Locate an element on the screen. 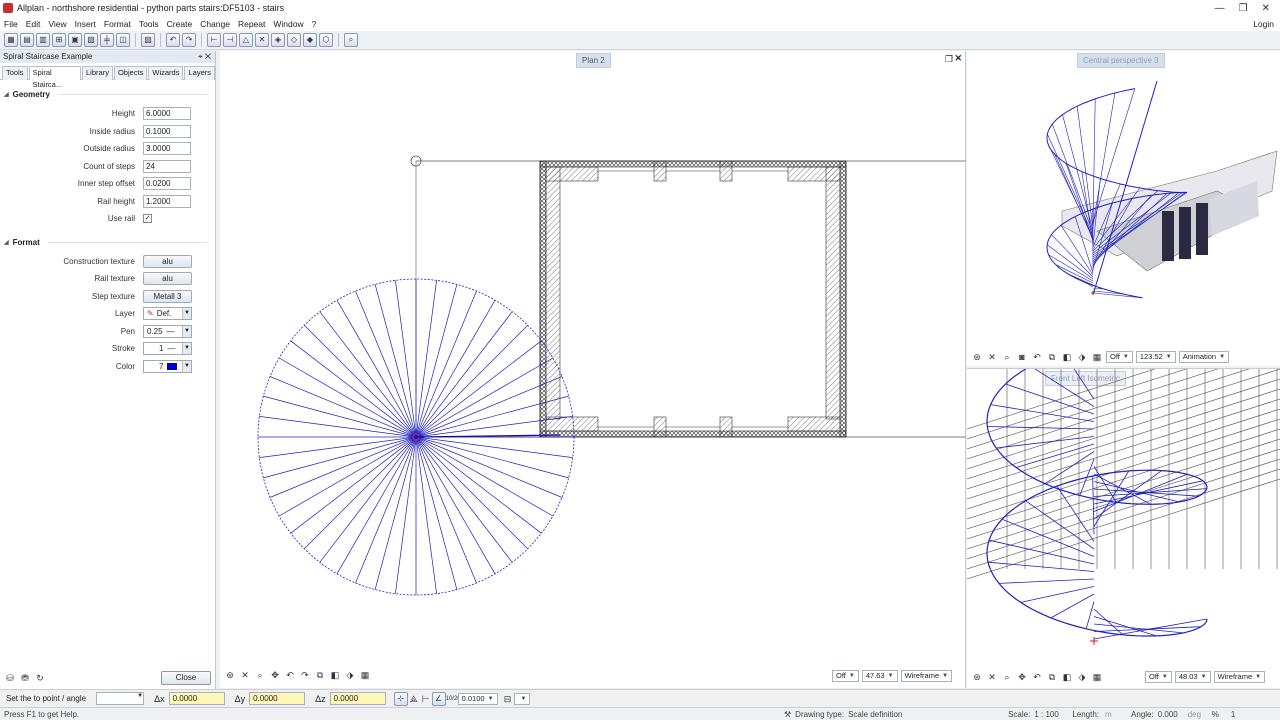 The width and height of the screenshot is (1280, 720). layer-select: ✎ Def. ▼ is located at coordinates (167, 314).